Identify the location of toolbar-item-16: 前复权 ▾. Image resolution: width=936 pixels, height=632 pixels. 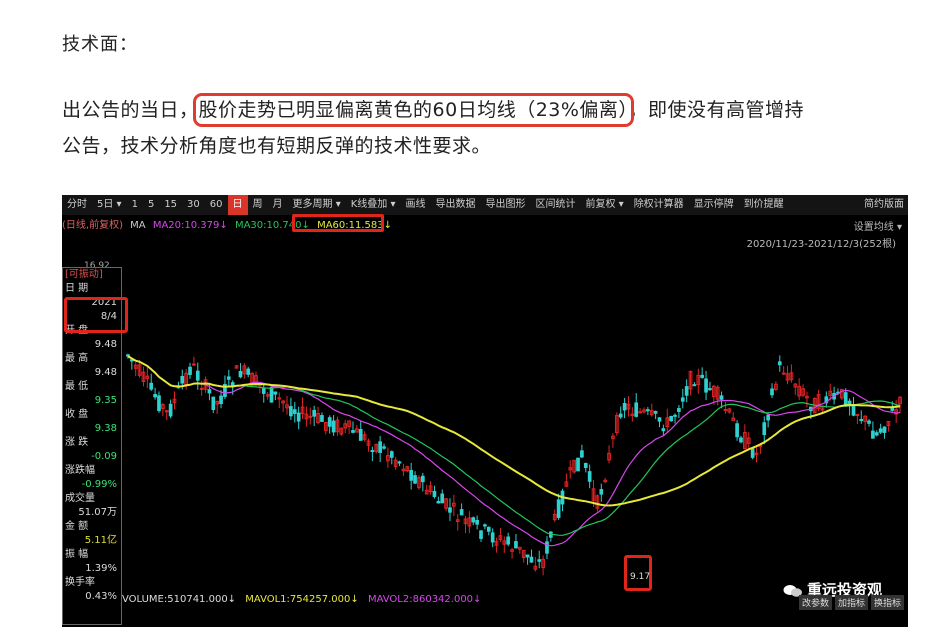
(604, 205).